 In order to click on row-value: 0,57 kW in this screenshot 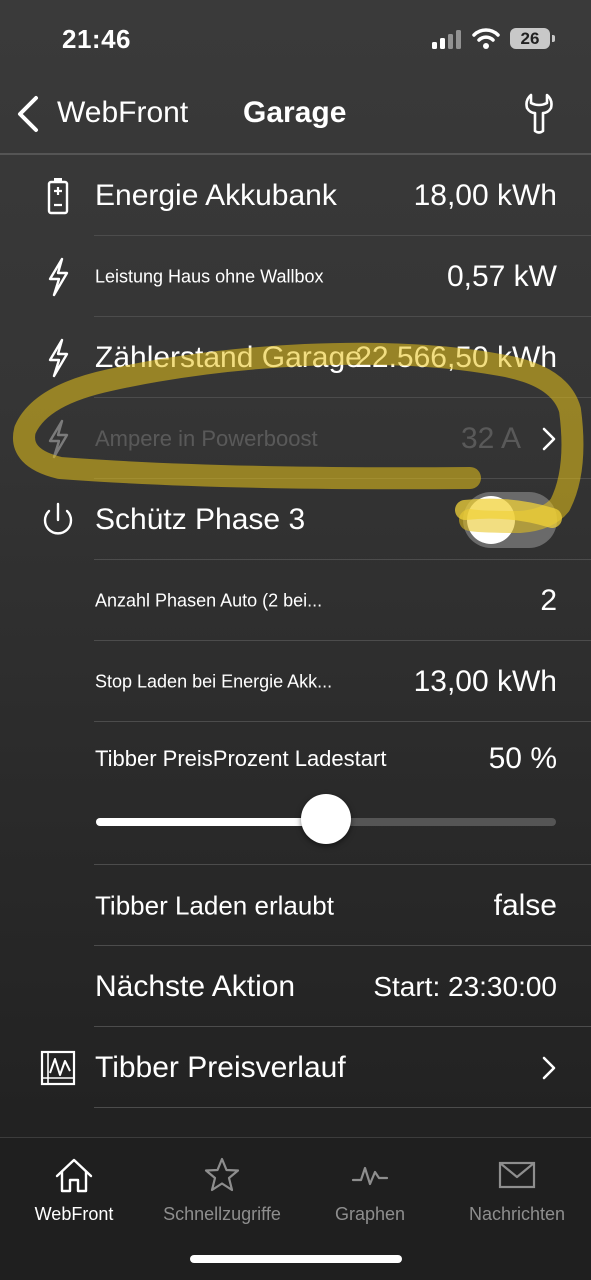, I will do `click(501, 276)`.